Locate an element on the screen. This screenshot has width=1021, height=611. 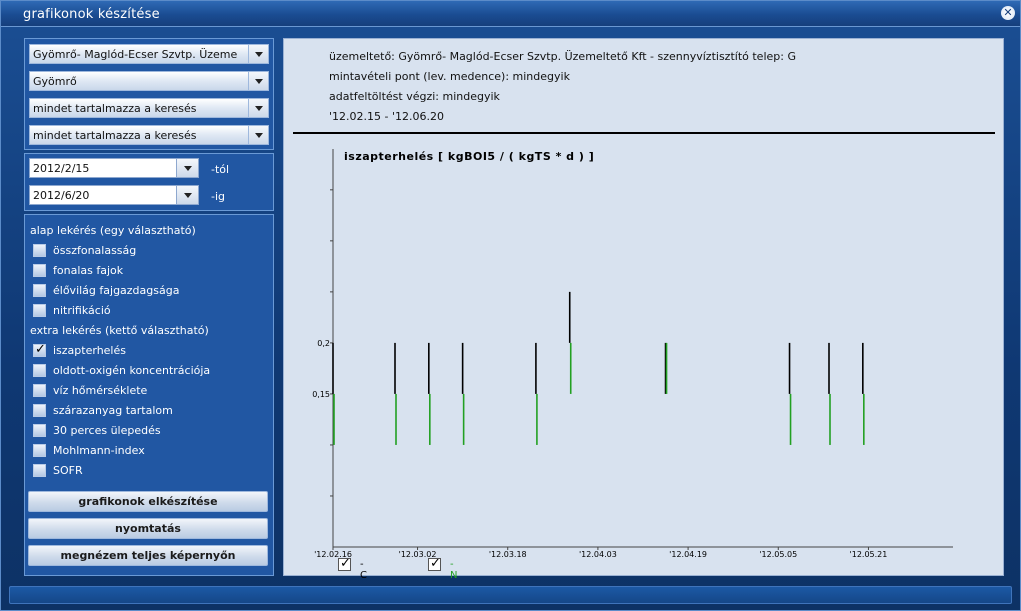
option-label: oldott-oxigén koncentrációja is located at coordinates (132, 370).